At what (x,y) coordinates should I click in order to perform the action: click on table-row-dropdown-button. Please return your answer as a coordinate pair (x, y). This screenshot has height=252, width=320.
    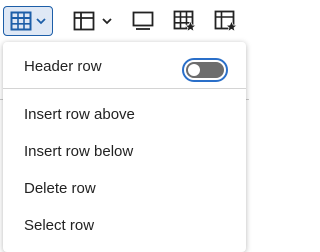
    Looking at the image, I should click on (28, 21).